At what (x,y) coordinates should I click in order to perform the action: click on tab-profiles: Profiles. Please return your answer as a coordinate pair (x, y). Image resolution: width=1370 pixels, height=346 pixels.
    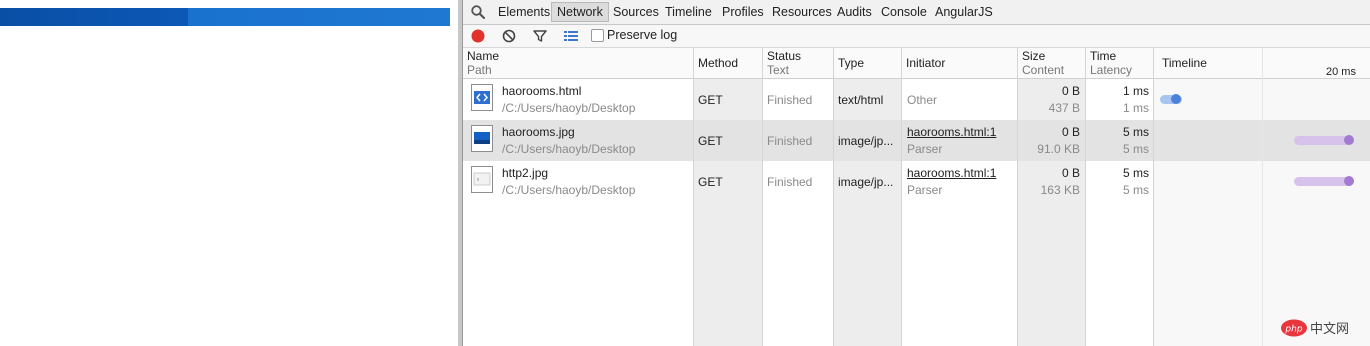
    Looking at the image, I should click on (743, 12).